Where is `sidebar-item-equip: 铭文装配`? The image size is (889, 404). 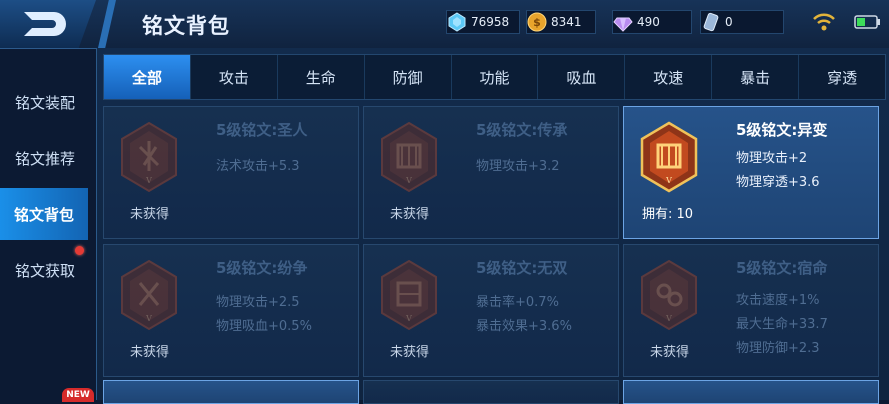
sidebar-item-equip: 铭文装配 is located at coordinates (45, 102).